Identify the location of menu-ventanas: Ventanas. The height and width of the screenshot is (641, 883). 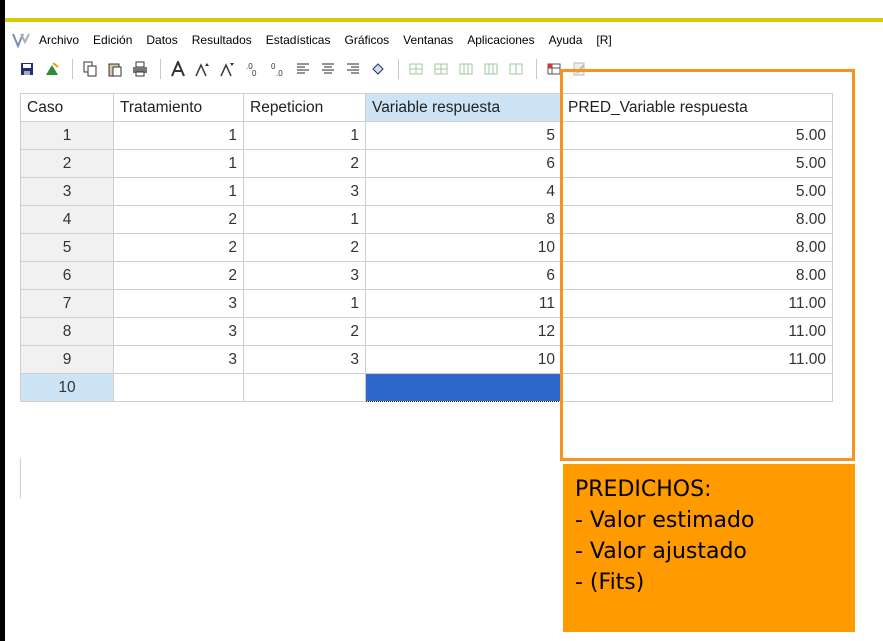
(428, 40).